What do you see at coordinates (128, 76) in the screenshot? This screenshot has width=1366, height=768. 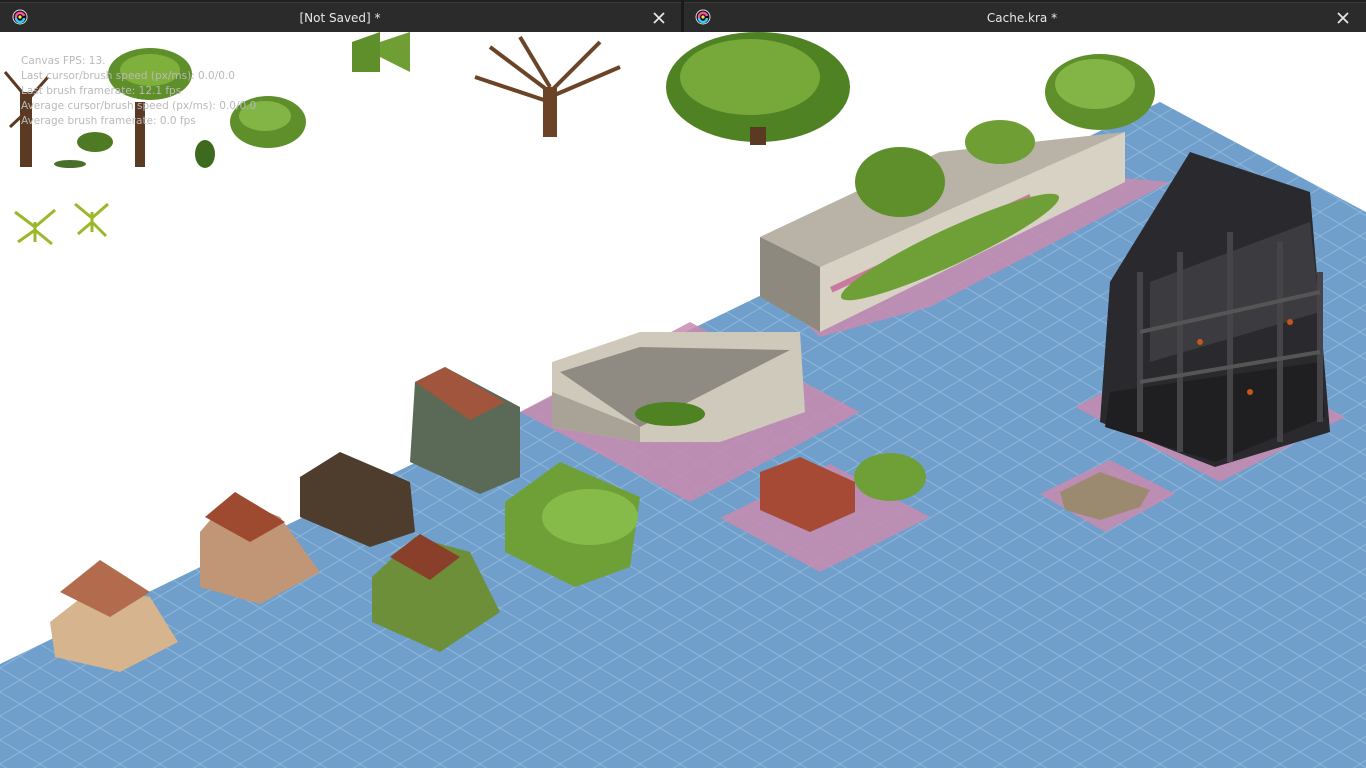 I see `last-speed-text: Last cursor/brush speed (px/ms): 0.0/0.0` at bounding box center [128, 76].